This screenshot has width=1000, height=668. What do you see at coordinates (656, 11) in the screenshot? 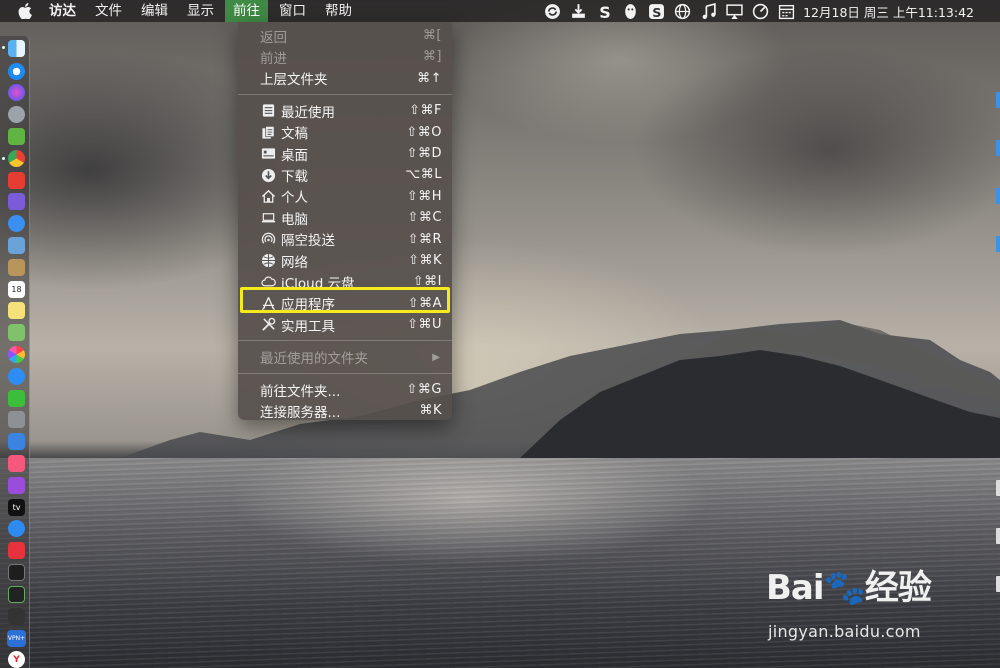
I see `sogou-s-icon: S` at bounding box center [656, 11].